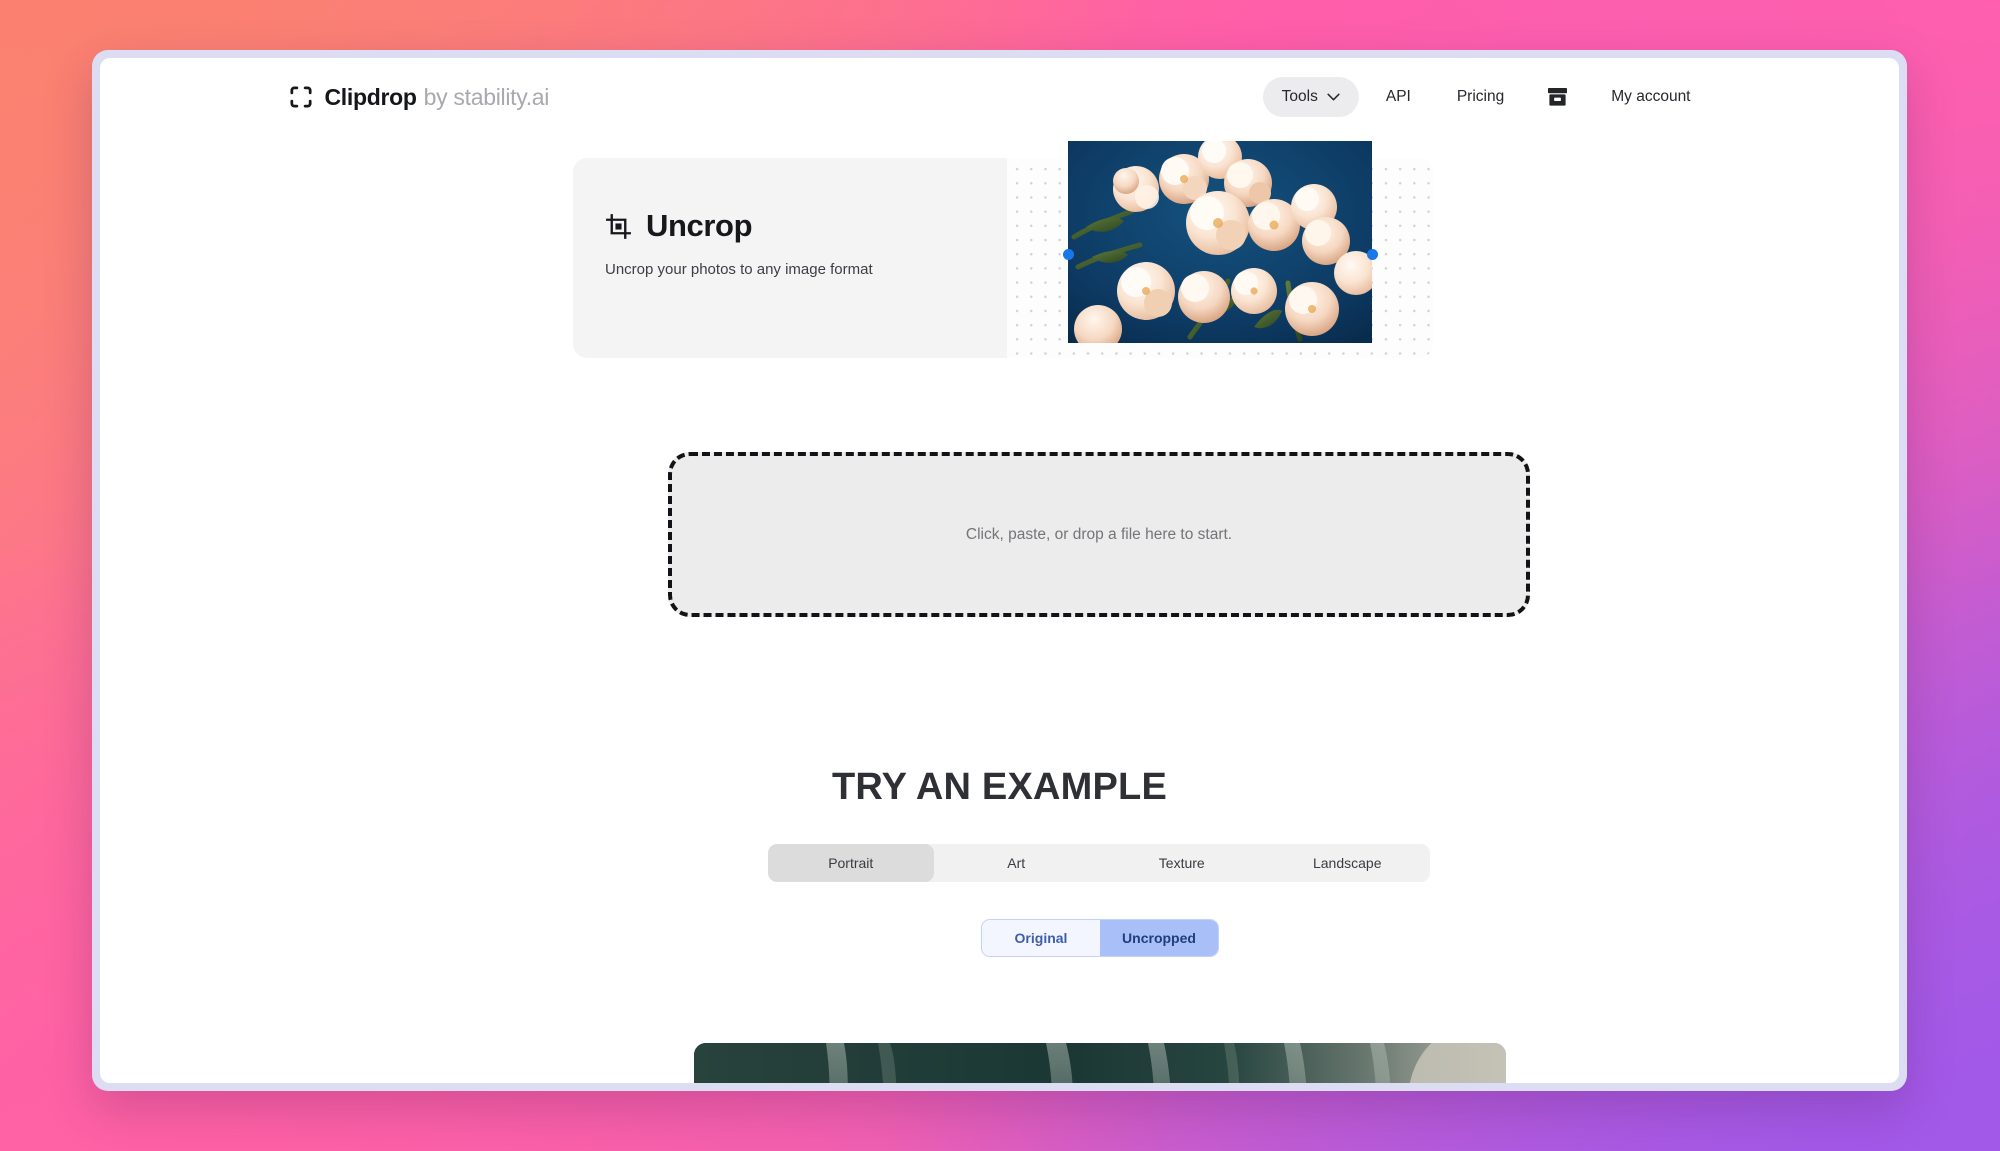  I want to click on toggle-original: Original, so click(1041, 938).